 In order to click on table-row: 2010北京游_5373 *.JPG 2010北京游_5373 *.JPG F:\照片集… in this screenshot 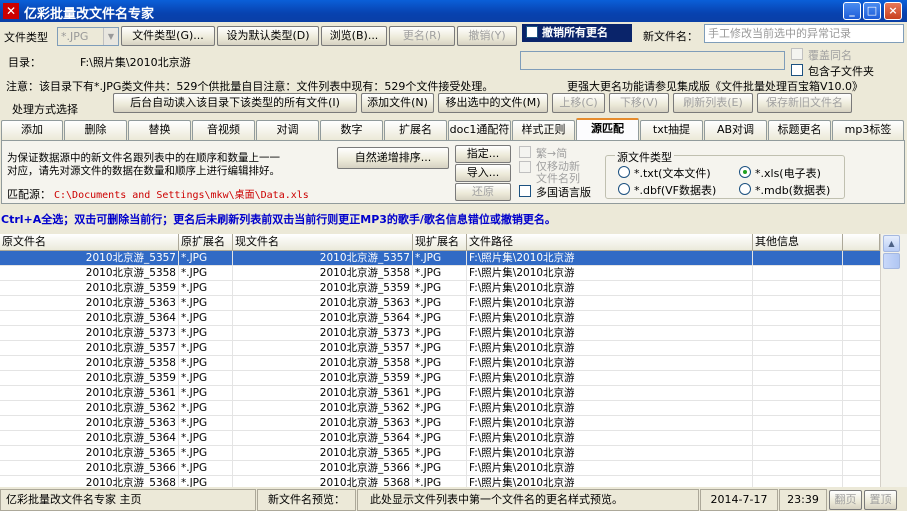, I will do `click(440, 333)`.